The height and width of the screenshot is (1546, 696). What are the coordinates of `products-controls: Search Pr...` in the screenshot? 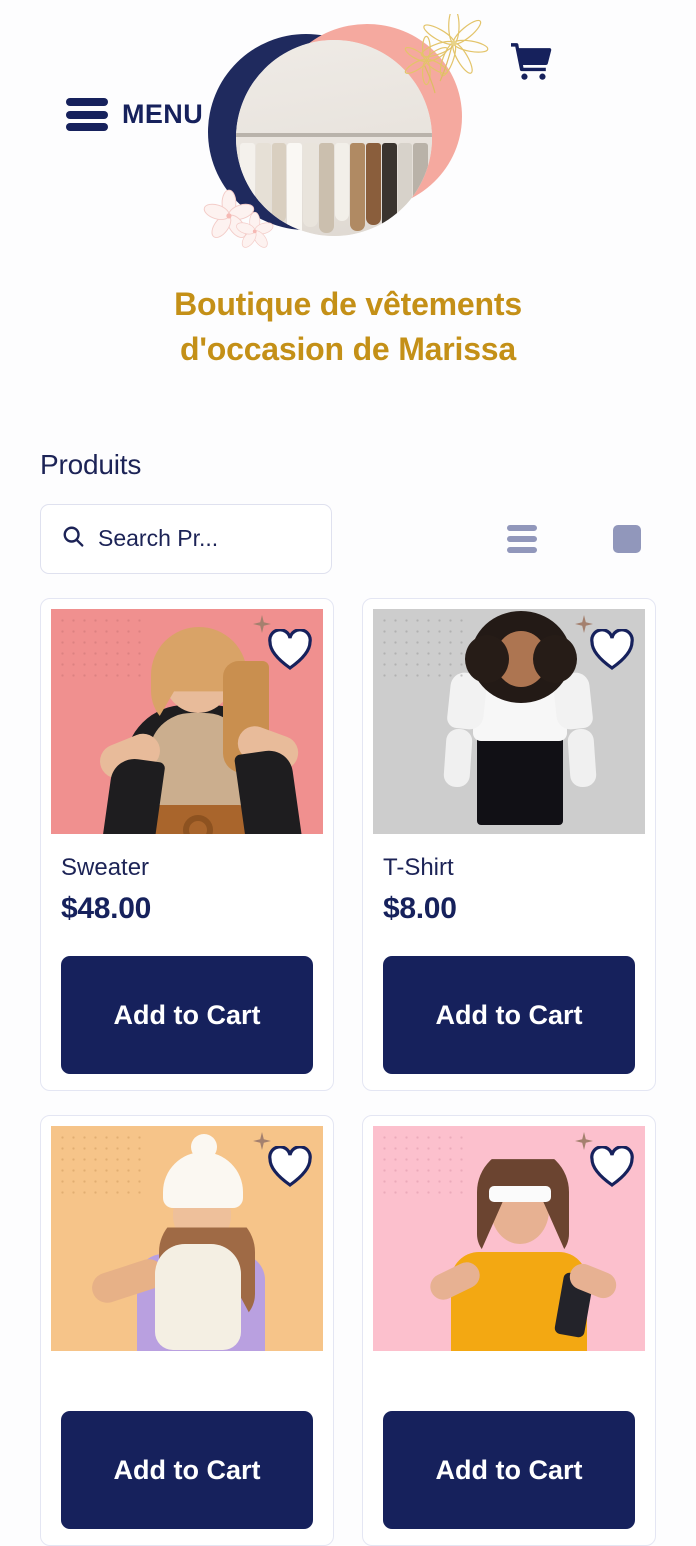 It's located at (348, 538).